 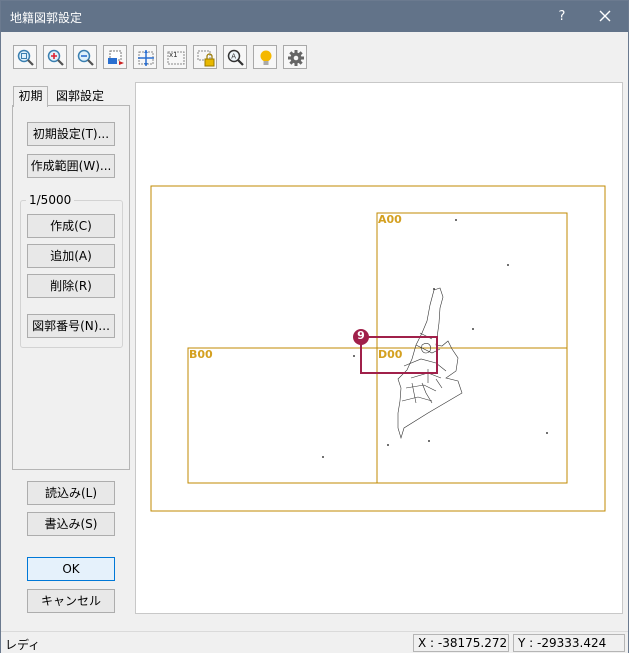 I want to click on settings-button, so click(x=295, y=57).